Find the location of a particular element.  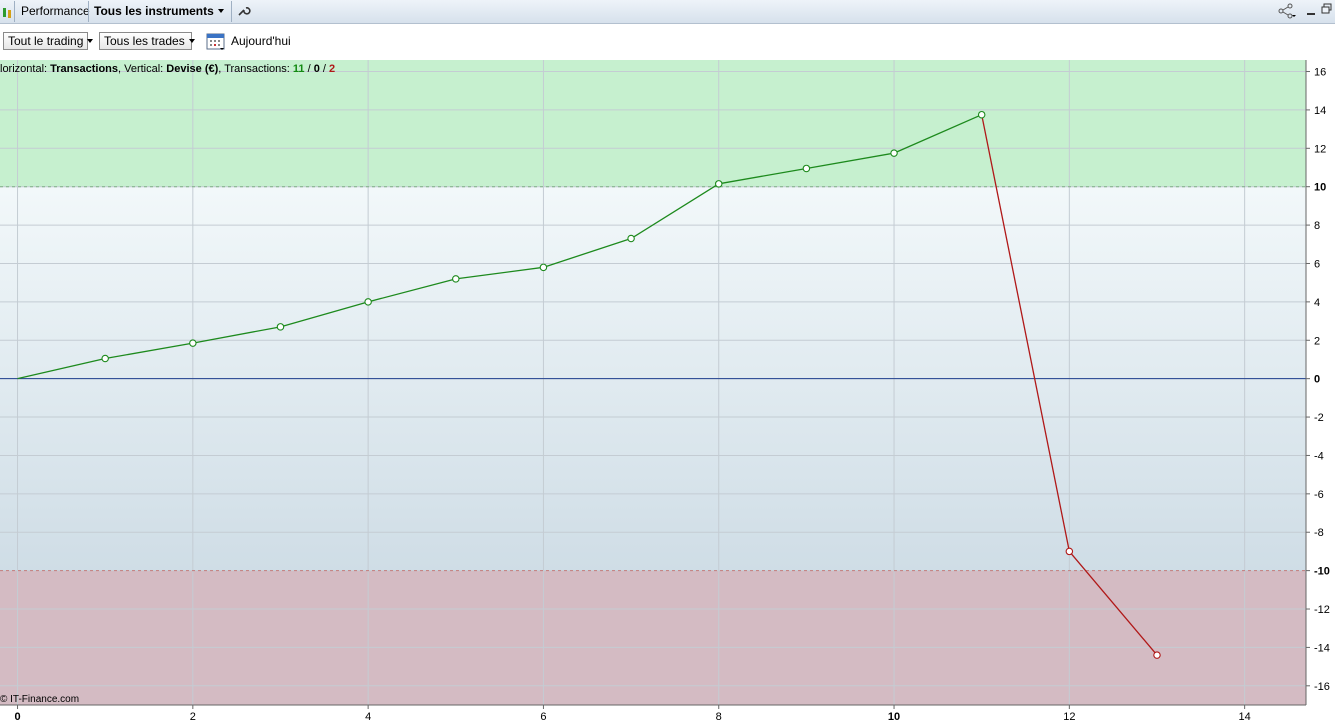

y-tick-label: 8 is located at coordinates (1317, 226).